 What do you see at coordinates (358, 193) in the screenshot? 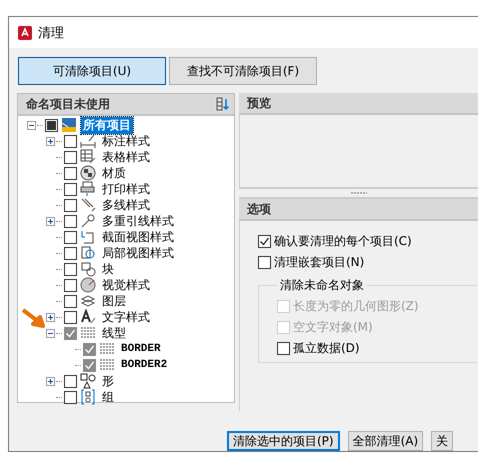
I see `splitter-handle` at bounding box center [358, 193].